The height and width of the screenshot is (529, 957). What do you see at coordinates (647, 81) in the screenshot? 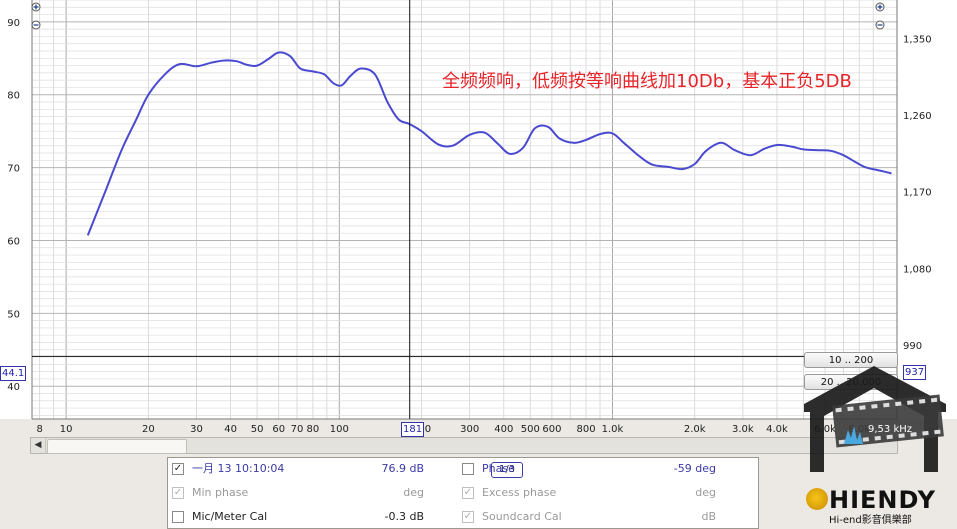
I see `chart-annotation: 全频频响，低频按等响曲线加10Db，基本正负5DB` at bounding box center [647, 81].